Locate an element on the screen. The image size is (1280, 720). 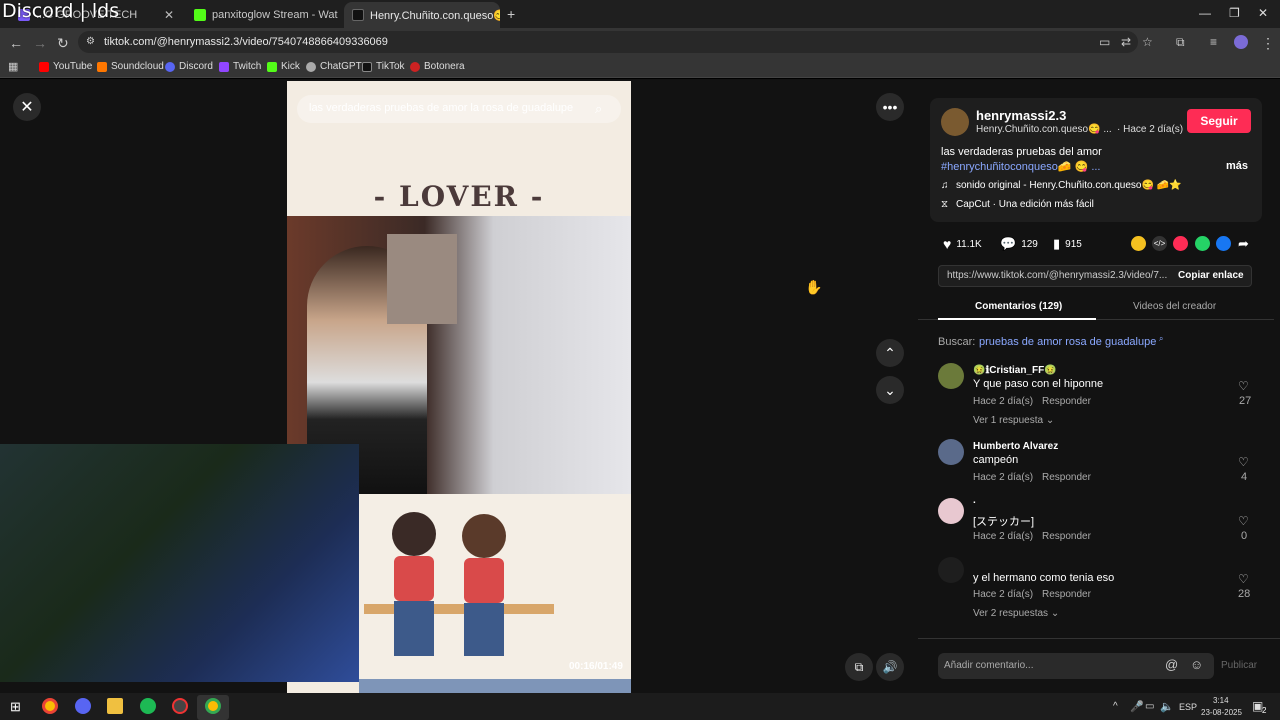
clock-date: 23-08-2025 is located at coordinates (1221, 712).